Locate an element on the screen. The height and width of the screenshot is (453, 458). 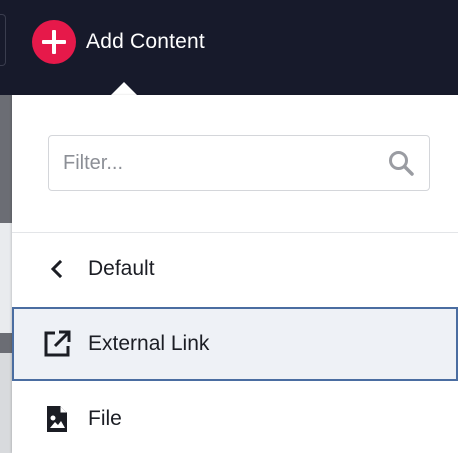
add-content-button: Add Content is located at coordinates (118, 42).